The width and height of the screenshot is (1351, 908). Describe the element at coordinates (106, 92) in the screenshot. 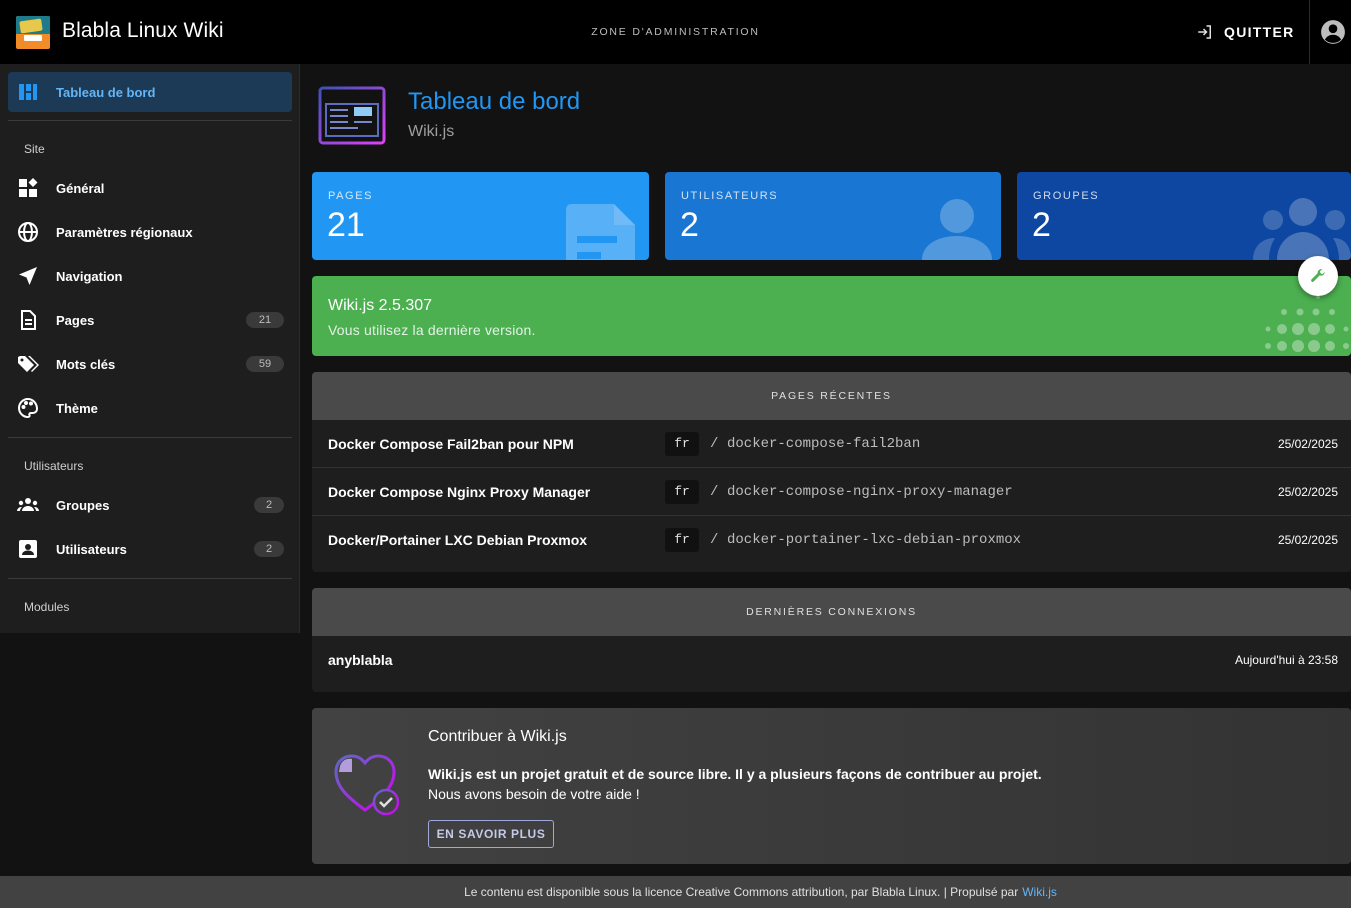

I see `sidebar-item-label: Tableau de bord` at that location.